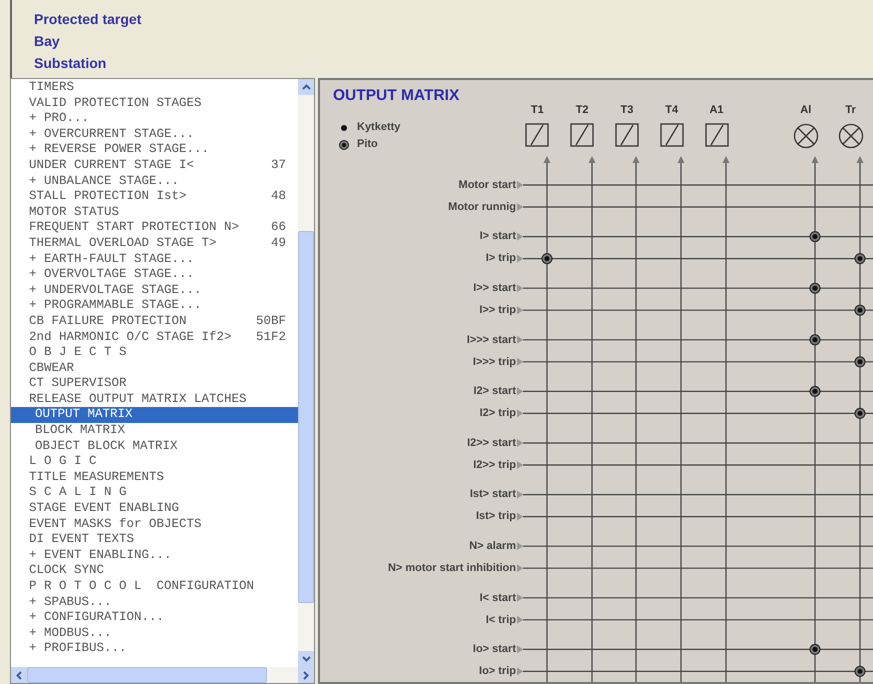 The width and height of the screenshot is (873, 684). Describe the element at coordinates (19, 675) in the screenshot. I see `scroll-left-icon` at that location.